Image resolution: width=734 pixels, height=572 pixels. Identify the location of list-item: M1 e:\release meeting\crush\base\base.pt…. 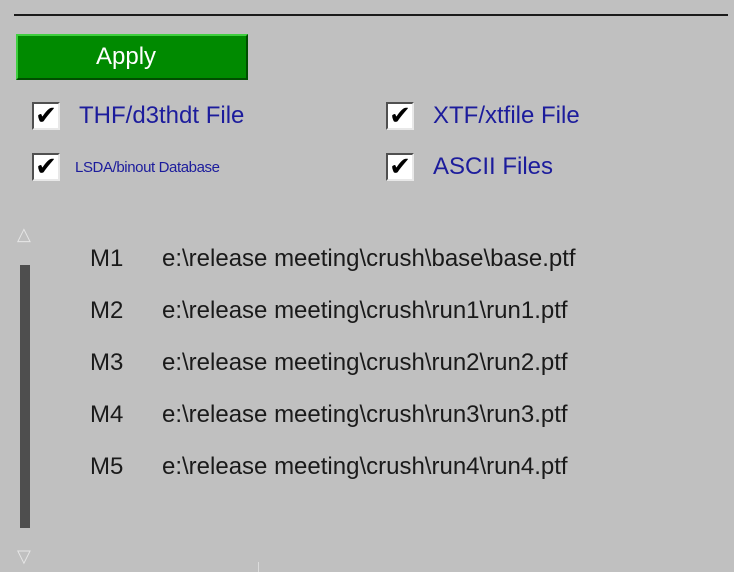
(333, 259).